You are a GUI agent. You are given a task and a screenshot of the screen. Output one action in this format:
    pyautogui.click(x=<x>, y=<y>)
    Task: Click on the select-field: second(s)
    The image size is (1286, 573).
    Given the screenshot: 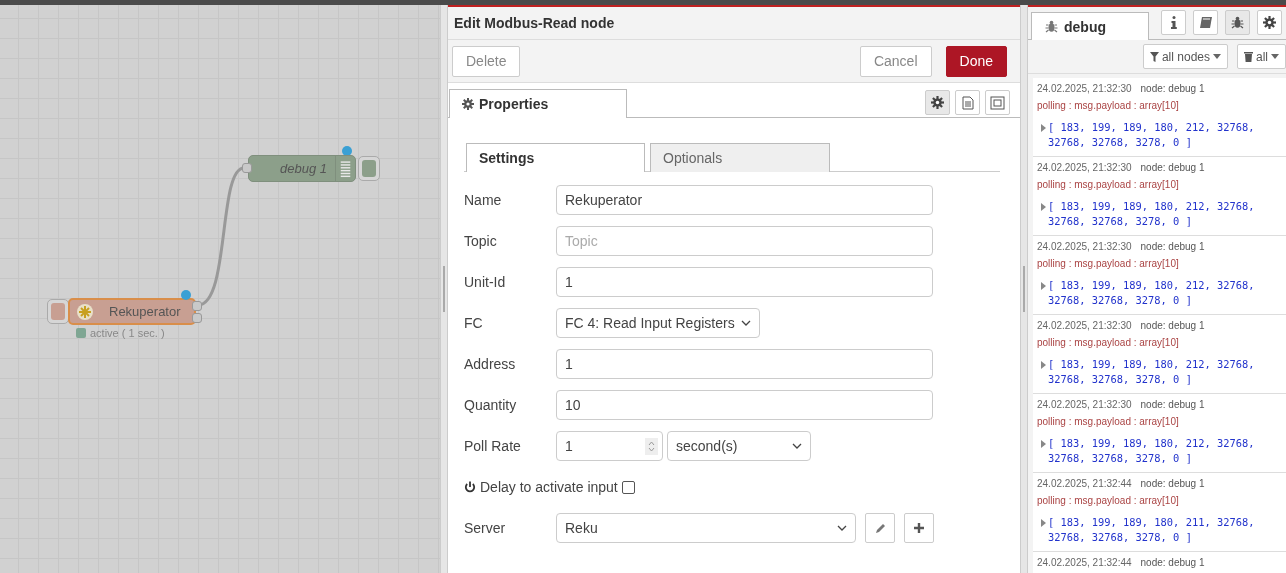 What is the action you would take?
    pyautogui.click(x=739, y=446)
    